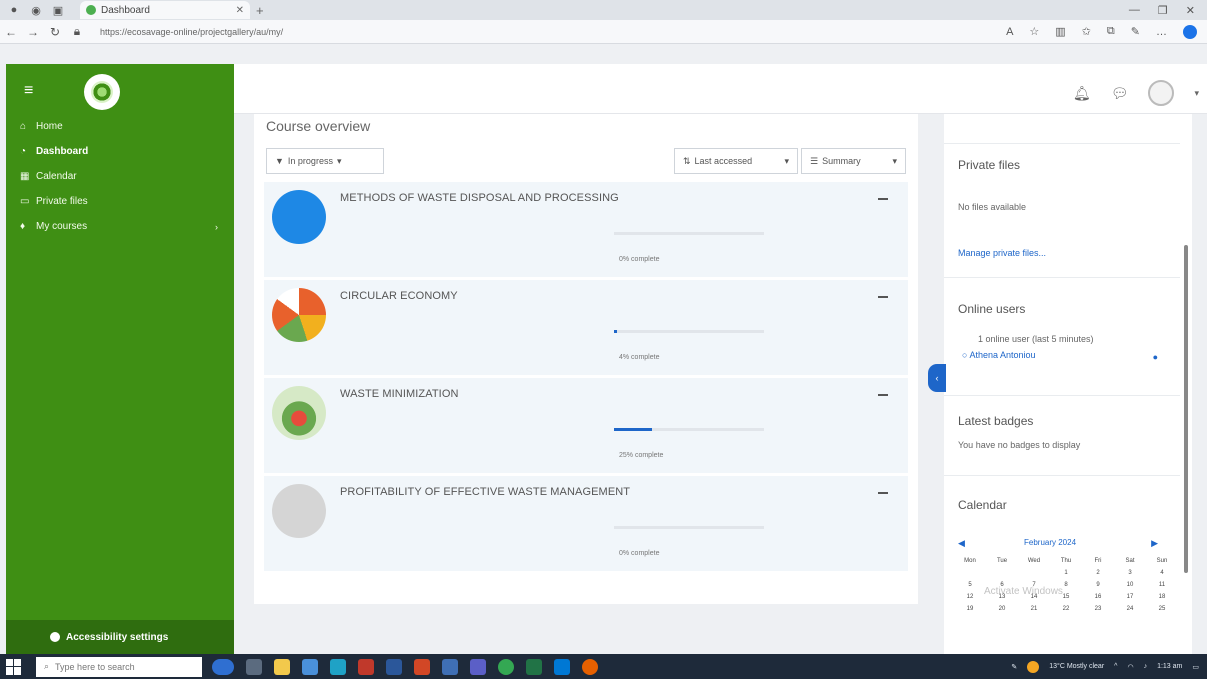 The image size is (1207, 679). I want to click on minimize-icon: —, so click(1134, 10).